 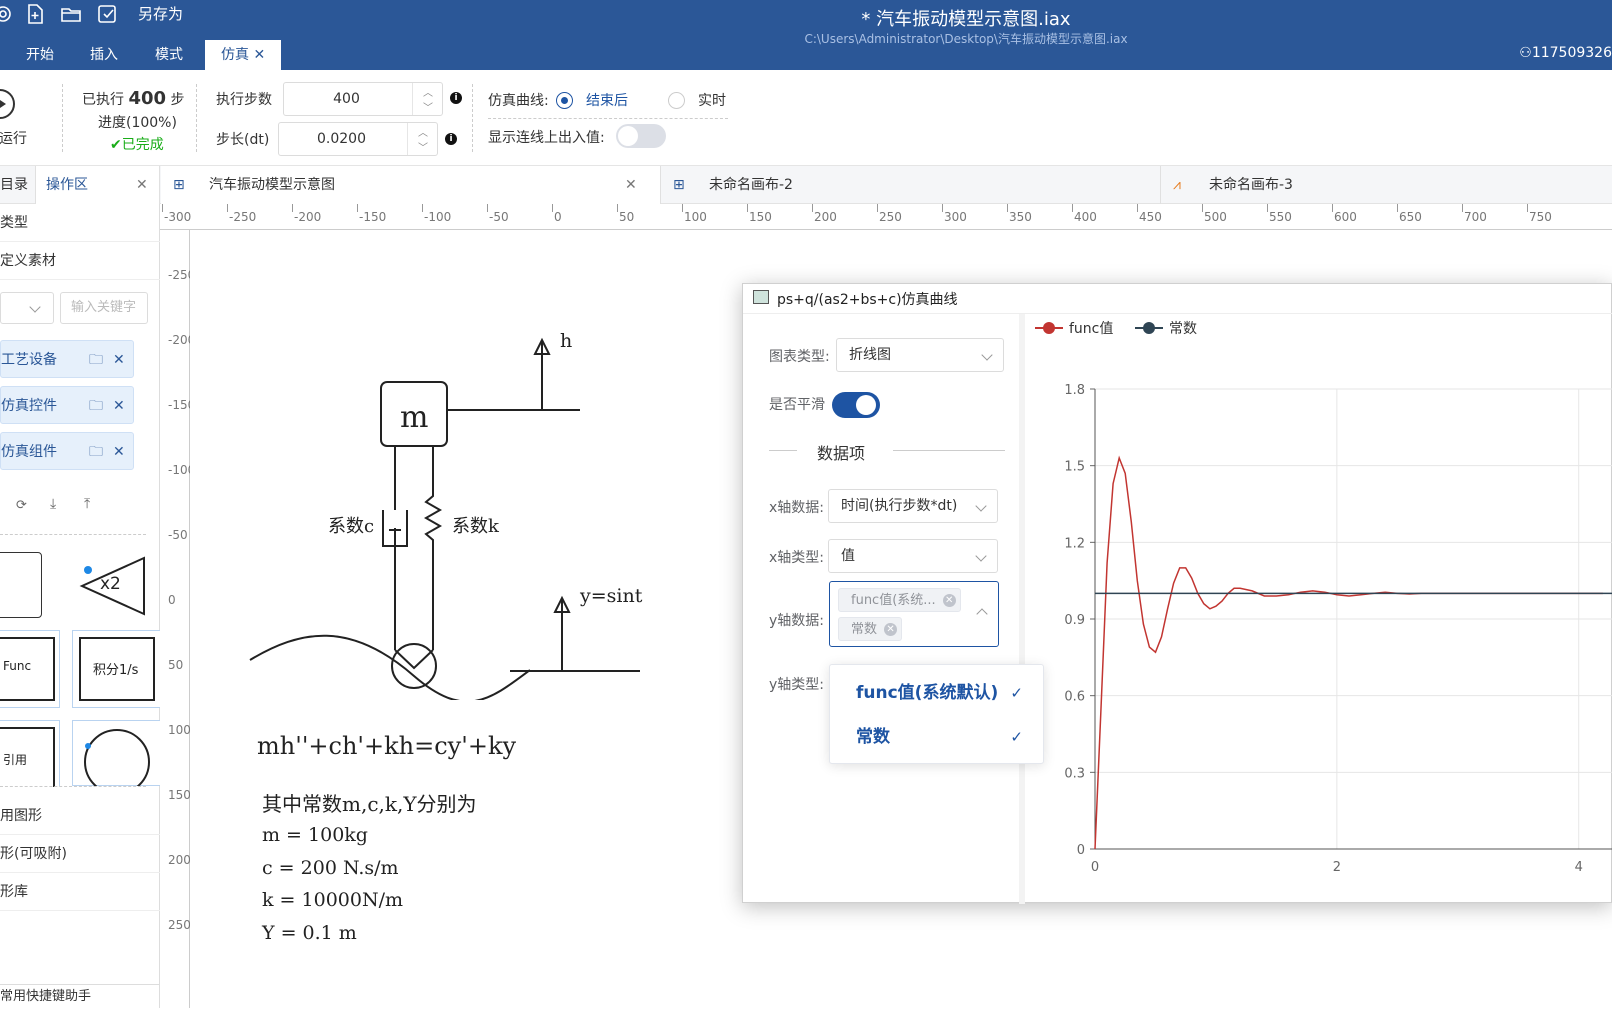 What do you see at coordinates (27, 308) in the screenshot?
I see `category-select` at bounding box center [27, 308].